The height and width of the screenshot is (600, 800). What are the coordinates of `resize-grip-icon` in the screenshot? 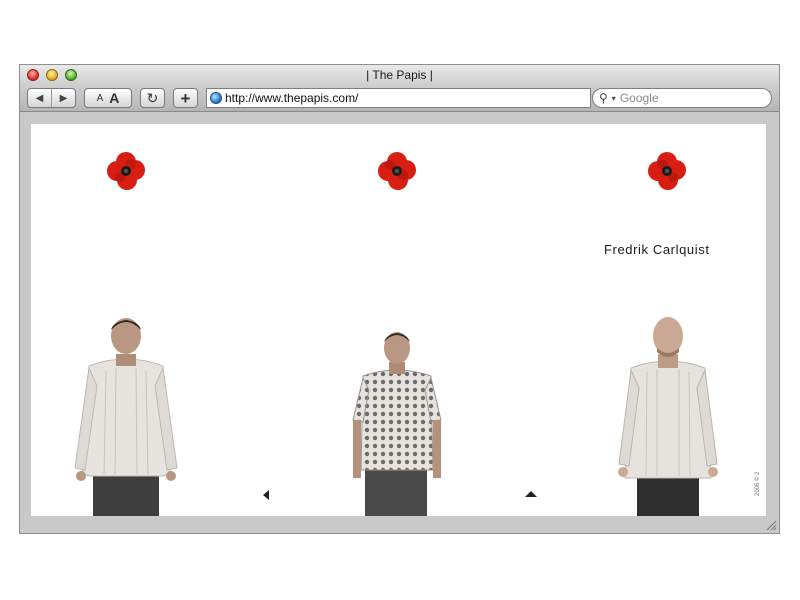 It's located at (771, 525).